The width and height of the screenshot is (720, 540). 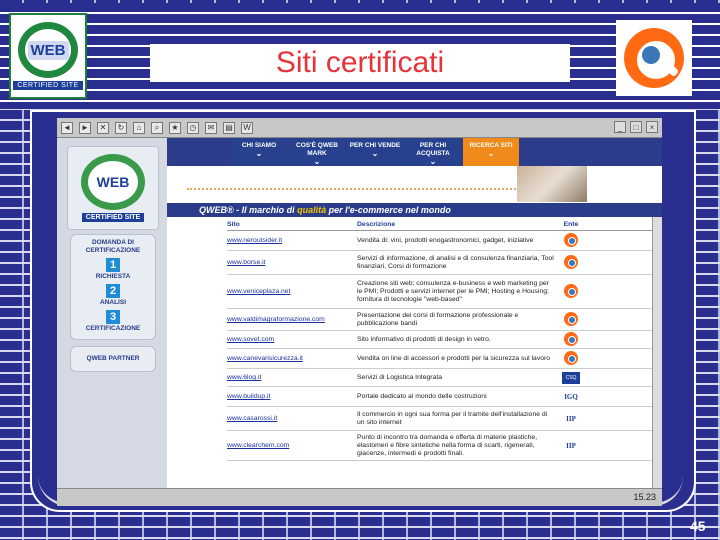 What do you see at coordinates (360, 63) in the screenshot?
I see `slide-title: Siti certificati` at bounding box center [360, 63].